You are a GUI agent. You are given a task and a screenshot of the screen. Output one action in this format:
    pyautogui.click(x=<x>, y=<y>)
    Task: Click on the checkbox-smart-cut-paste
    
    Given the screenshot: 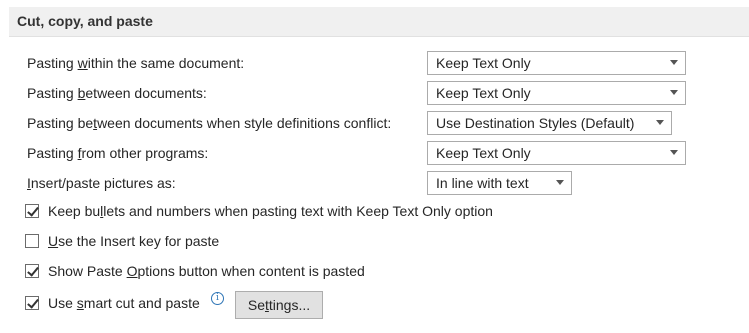 What is the action you would take?
    pyautogui.click(x=32, y=303)
    